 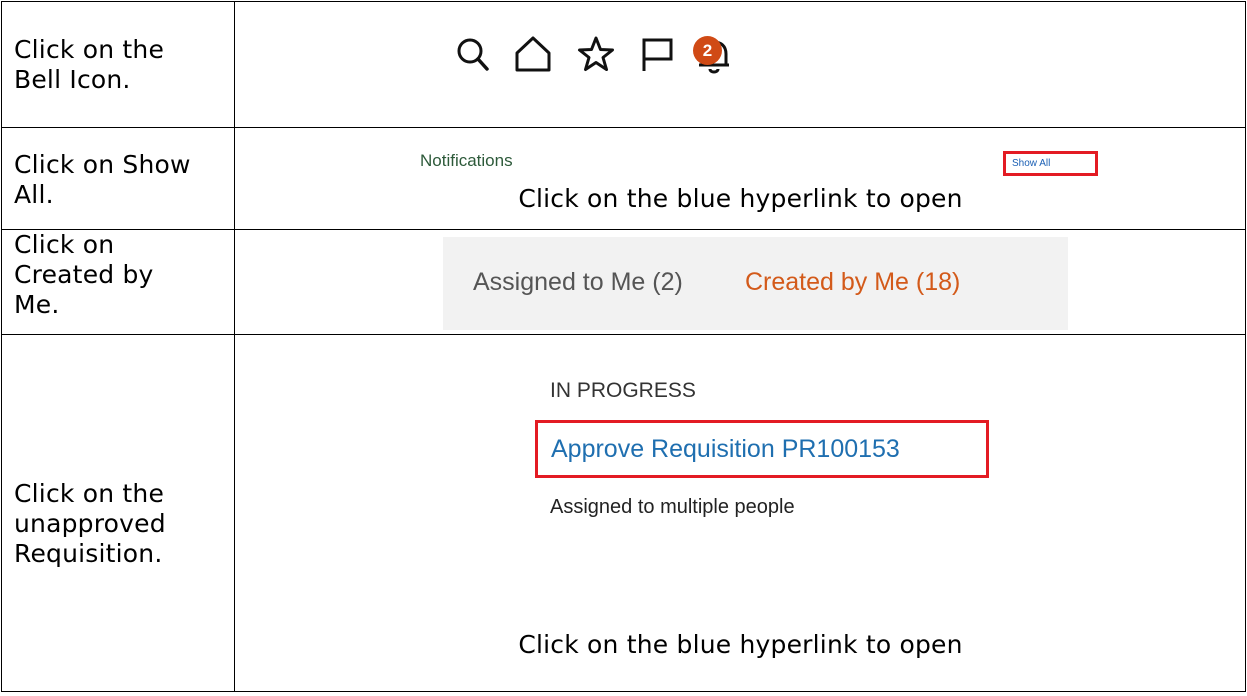 I want to click on highlight-box: Show All, so click(x=1050, y=163).